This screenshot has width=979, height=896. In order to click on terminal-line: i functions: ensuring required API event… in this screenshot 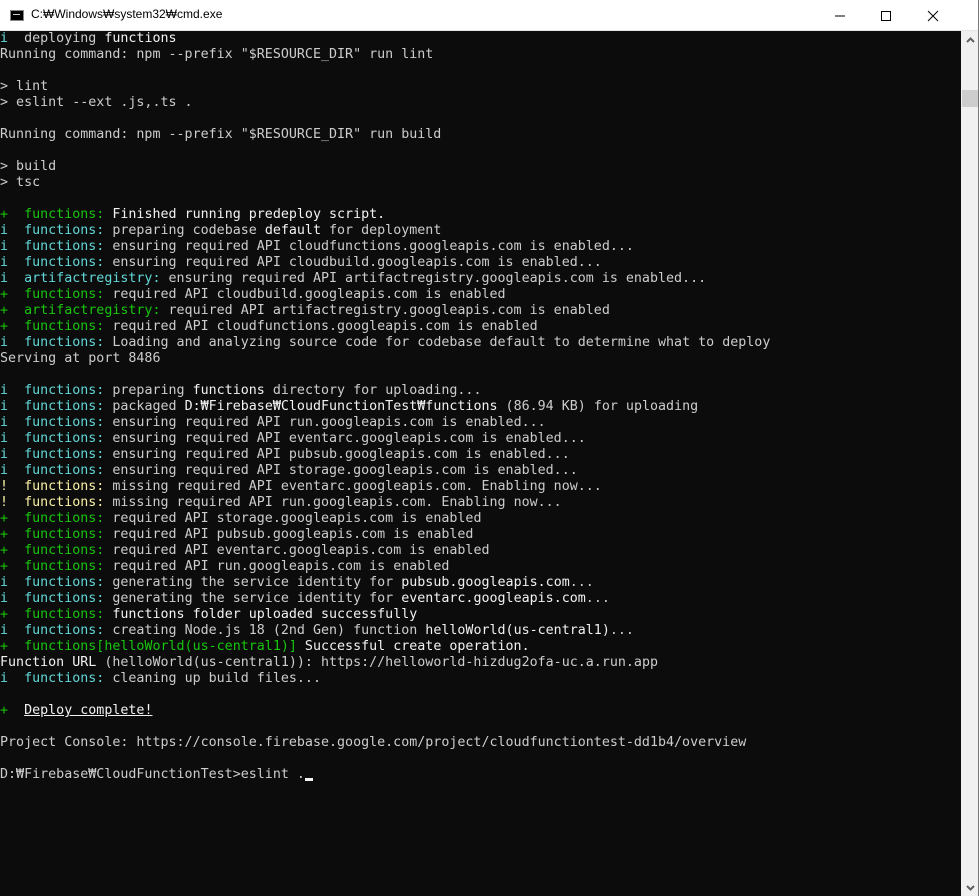, I will do `click(480, 439)`.